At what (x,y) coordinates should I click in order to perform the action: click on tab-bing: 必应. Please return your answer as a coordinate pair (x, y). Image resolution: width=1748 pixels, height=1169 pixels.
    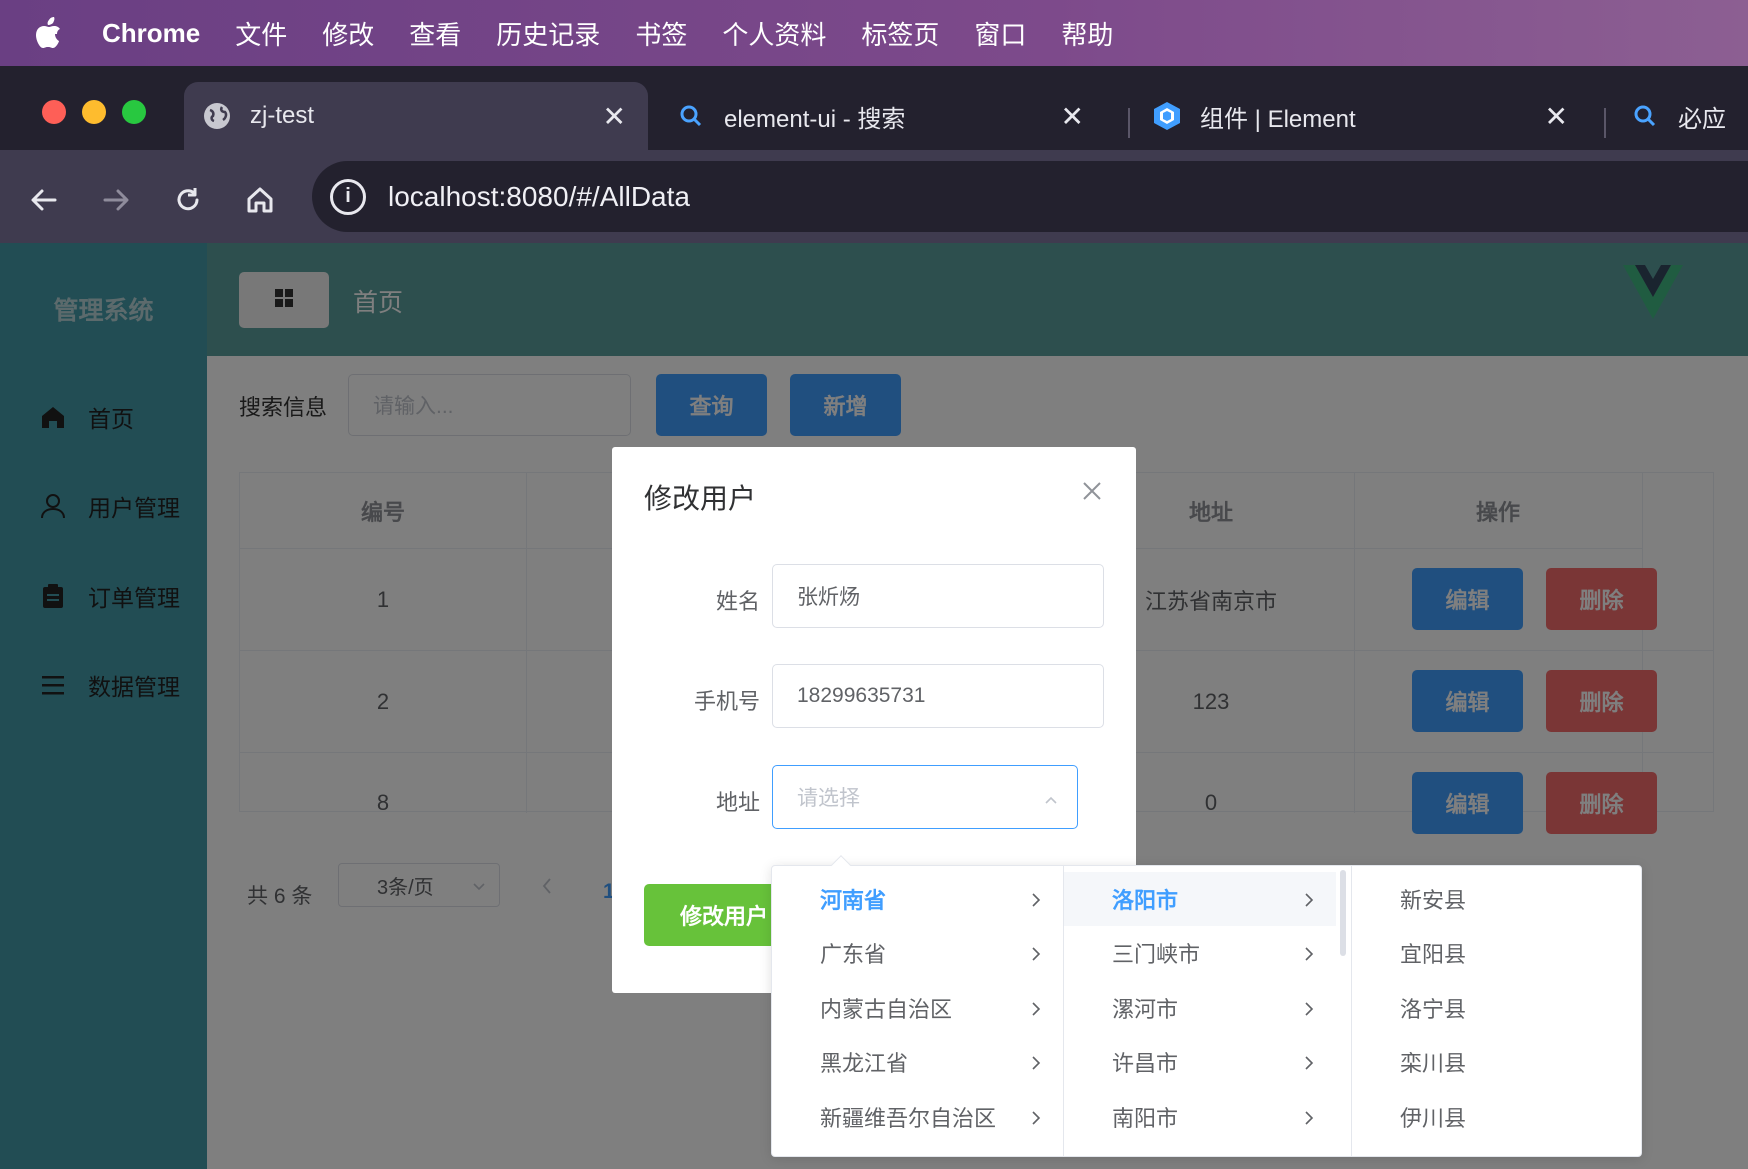
    Looking at the image, I should click on (1687, 116).